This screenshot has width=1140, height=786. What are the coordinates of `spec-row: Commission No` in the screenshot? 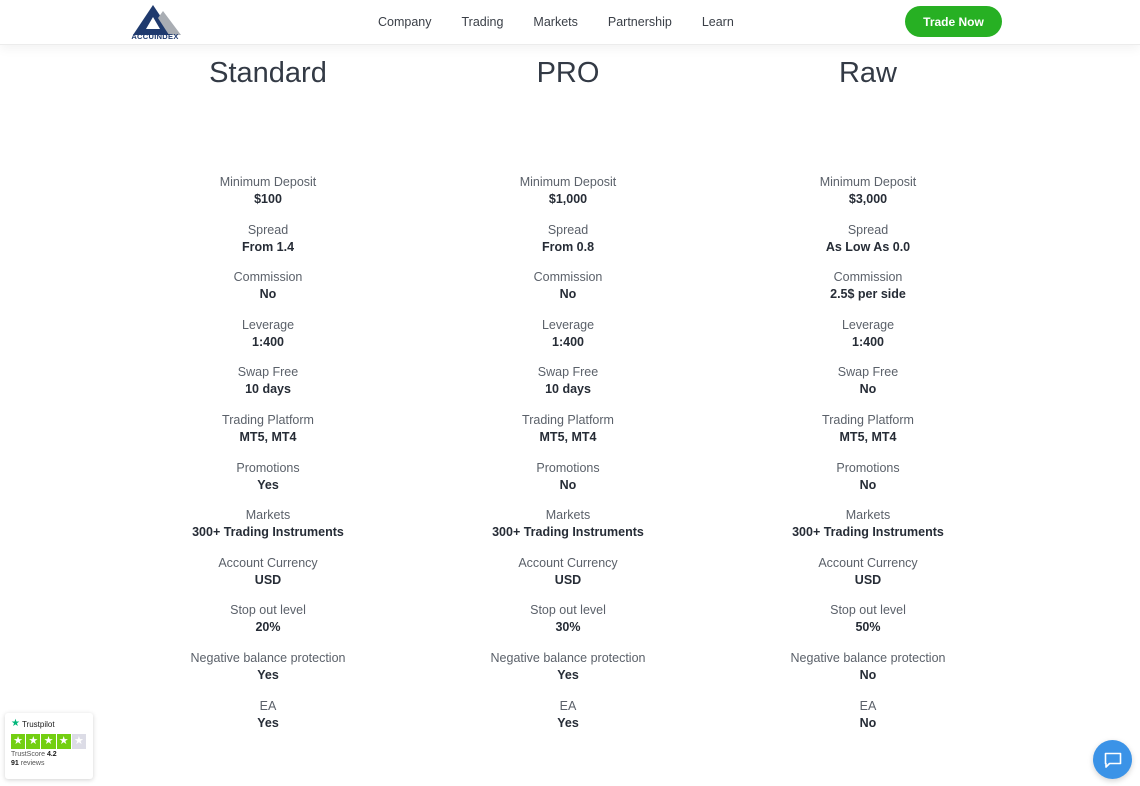 It's located at (268, 293).